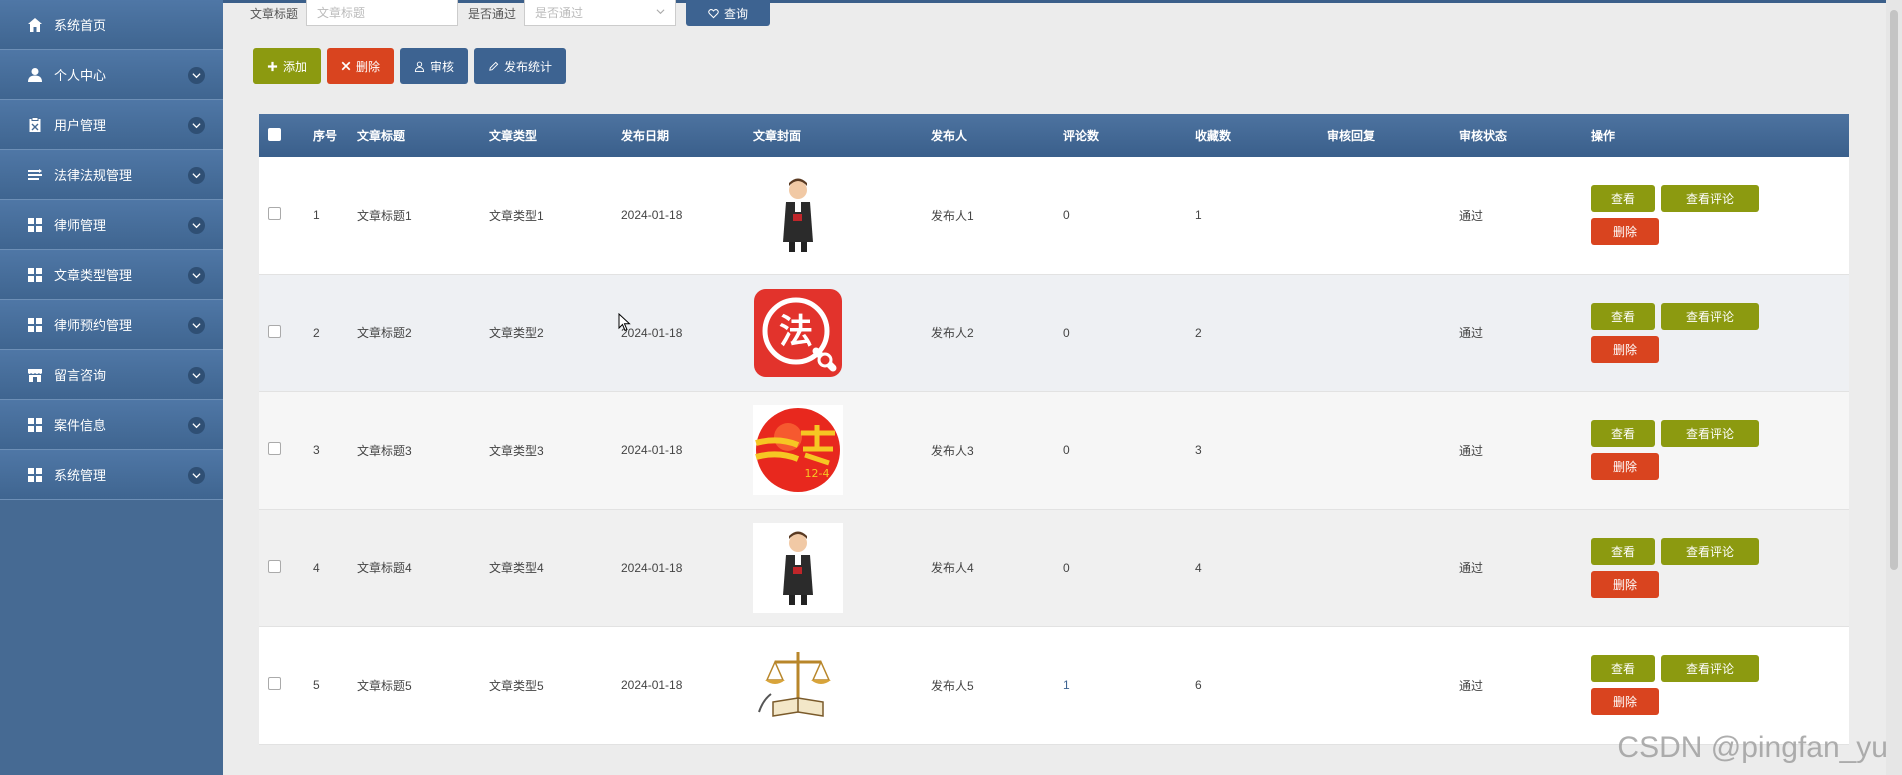  What do you see at coordinates (510, 13) in the screenshot?
I see `search-bar: 文章标题 文章标题 是否通过 是否通过 查询` at bounding box center [510, 13].